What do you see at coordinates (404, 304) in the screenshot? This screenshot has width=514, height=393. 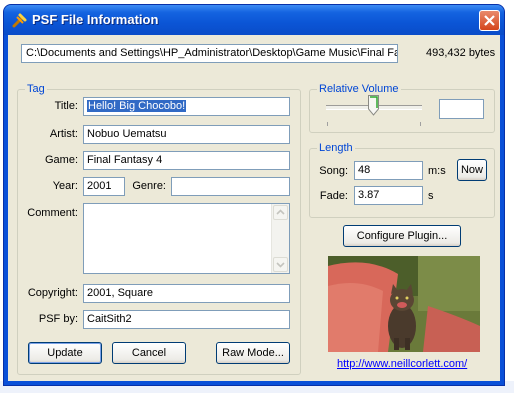 I see `cat-photo` at bounding box center [404, 304].